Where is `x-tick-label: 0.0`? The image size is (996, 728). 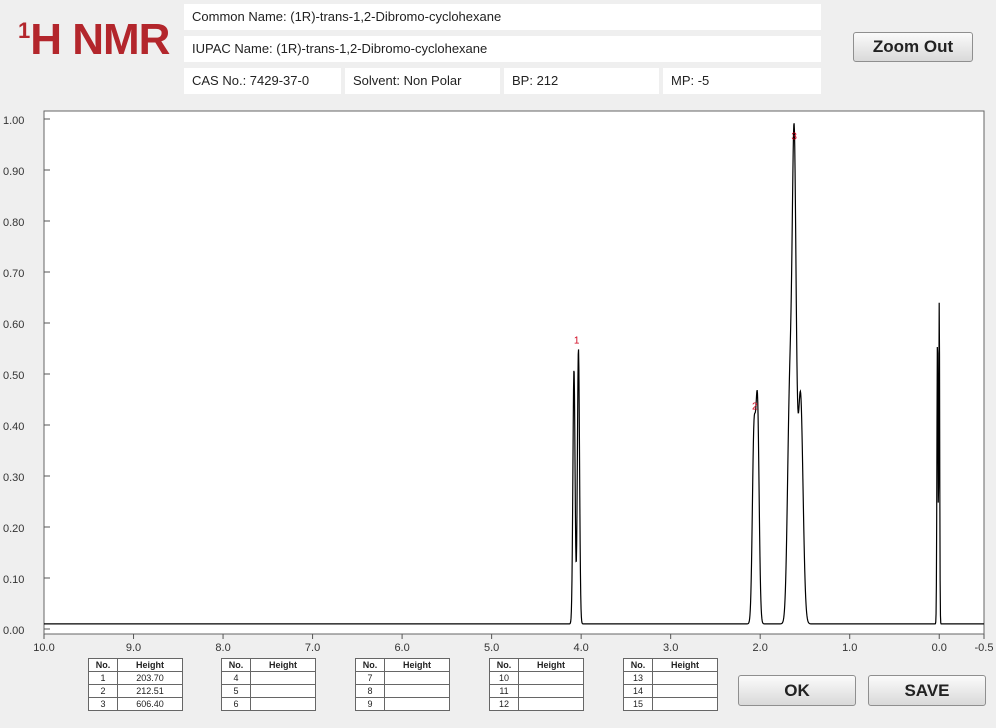 x-tick-label: 0.0 is located at coordinates (939, 648).